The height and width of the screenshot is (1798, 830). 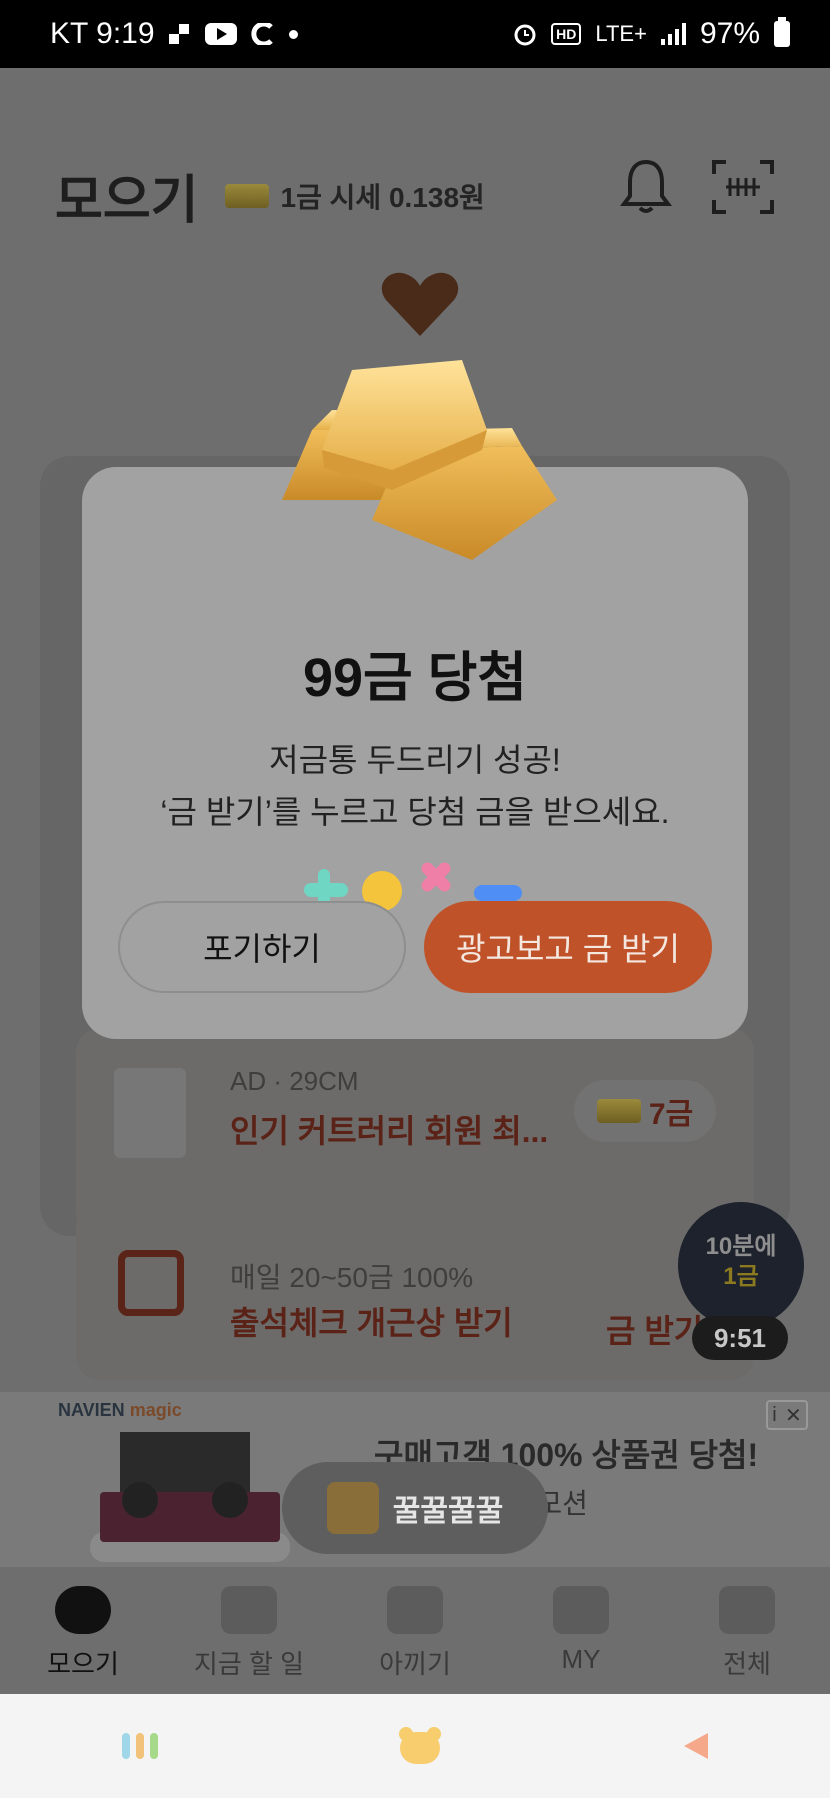 I want to click on nav-item-collect: 모으기, so click(x=83, y=1633).